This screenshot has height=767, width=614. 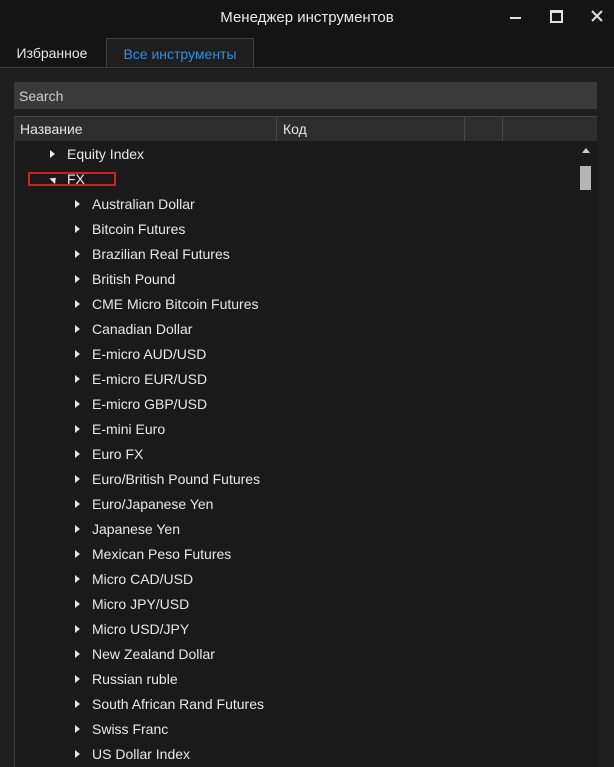 I want to click on scroll-up-arrow-icon, so click(x=586, y=150).